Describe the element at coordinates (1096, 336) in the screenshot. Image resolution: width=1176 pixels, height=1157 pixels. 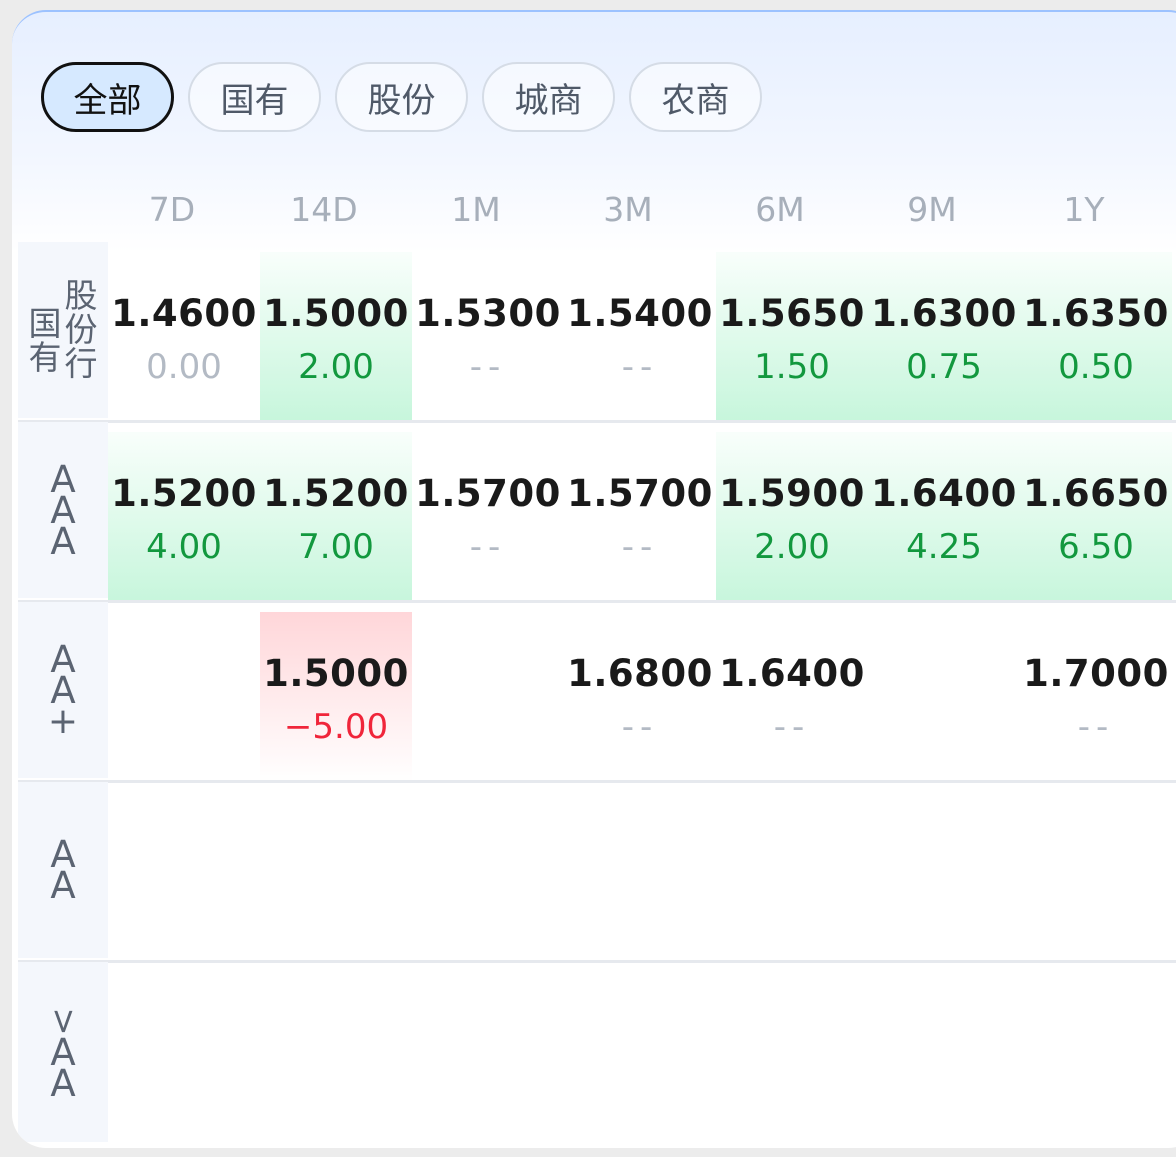
I see `rate-cell: 1.6350 0.50` at that location.